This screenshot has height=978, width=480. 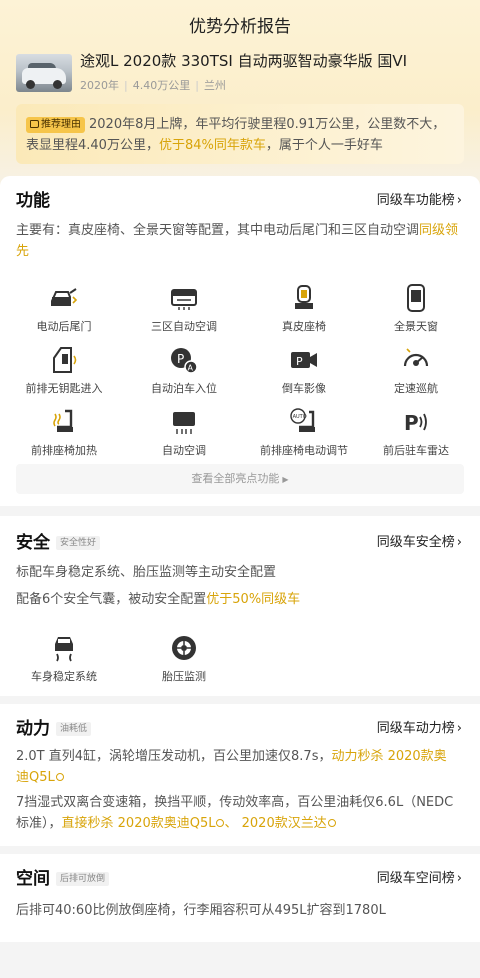 I want to click on power-tag: 油耗低, so click(x=74, y=729).